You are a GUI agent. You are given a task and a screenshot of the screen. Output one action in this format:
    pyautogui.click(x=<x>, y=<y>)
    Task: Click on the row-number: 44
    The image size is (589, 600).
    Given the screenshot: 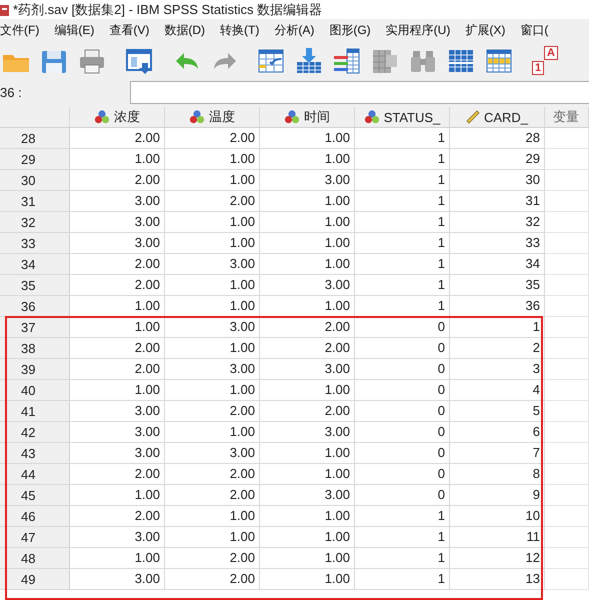 What is the action you would take?
    pyautogui.click(x=35, y=474)
    